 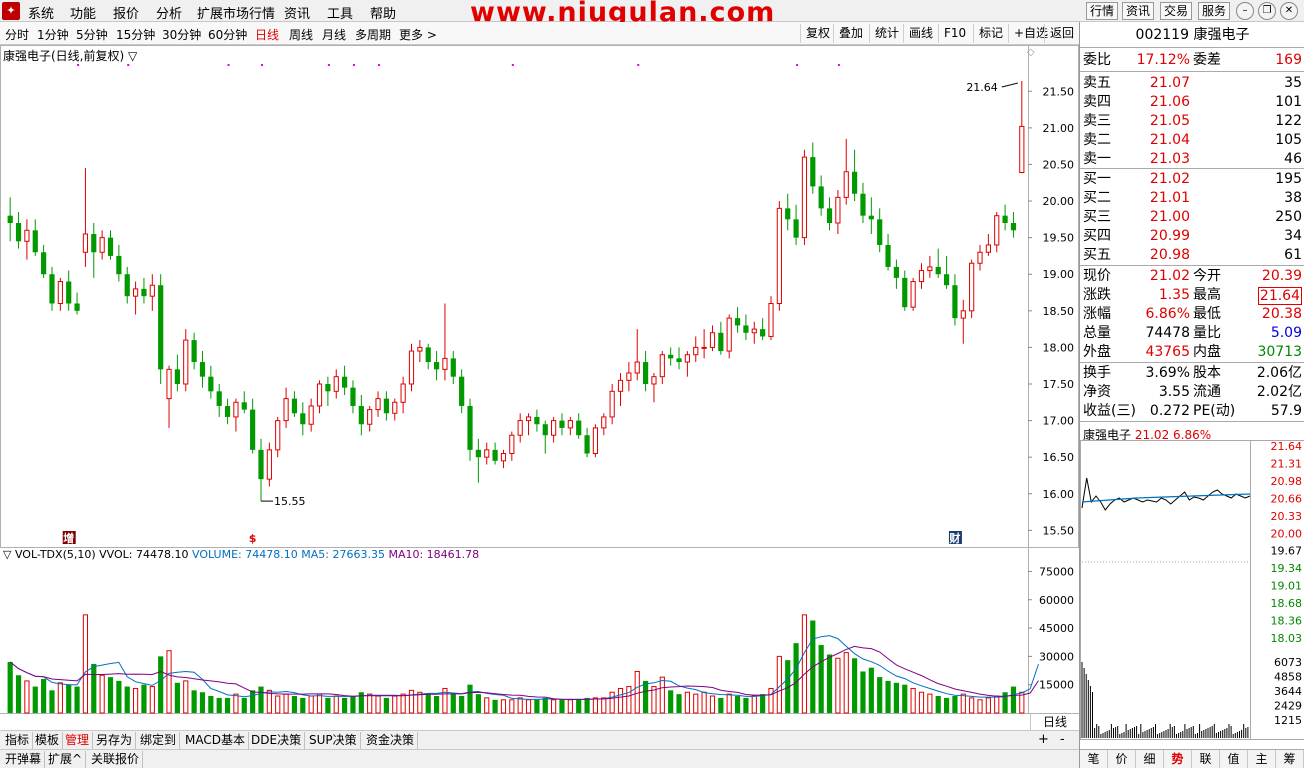 What do you see at coordinates (1262, 759) in the screenshot?
I see `mini-tab-6: 主` at bounding box center [1262, 759].